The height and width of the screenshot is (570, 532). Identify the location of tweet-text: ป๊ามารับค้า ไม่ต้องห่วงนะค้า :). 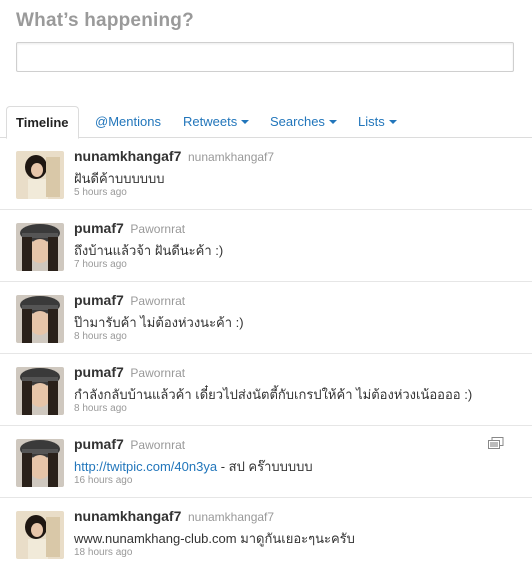
(159, 322).